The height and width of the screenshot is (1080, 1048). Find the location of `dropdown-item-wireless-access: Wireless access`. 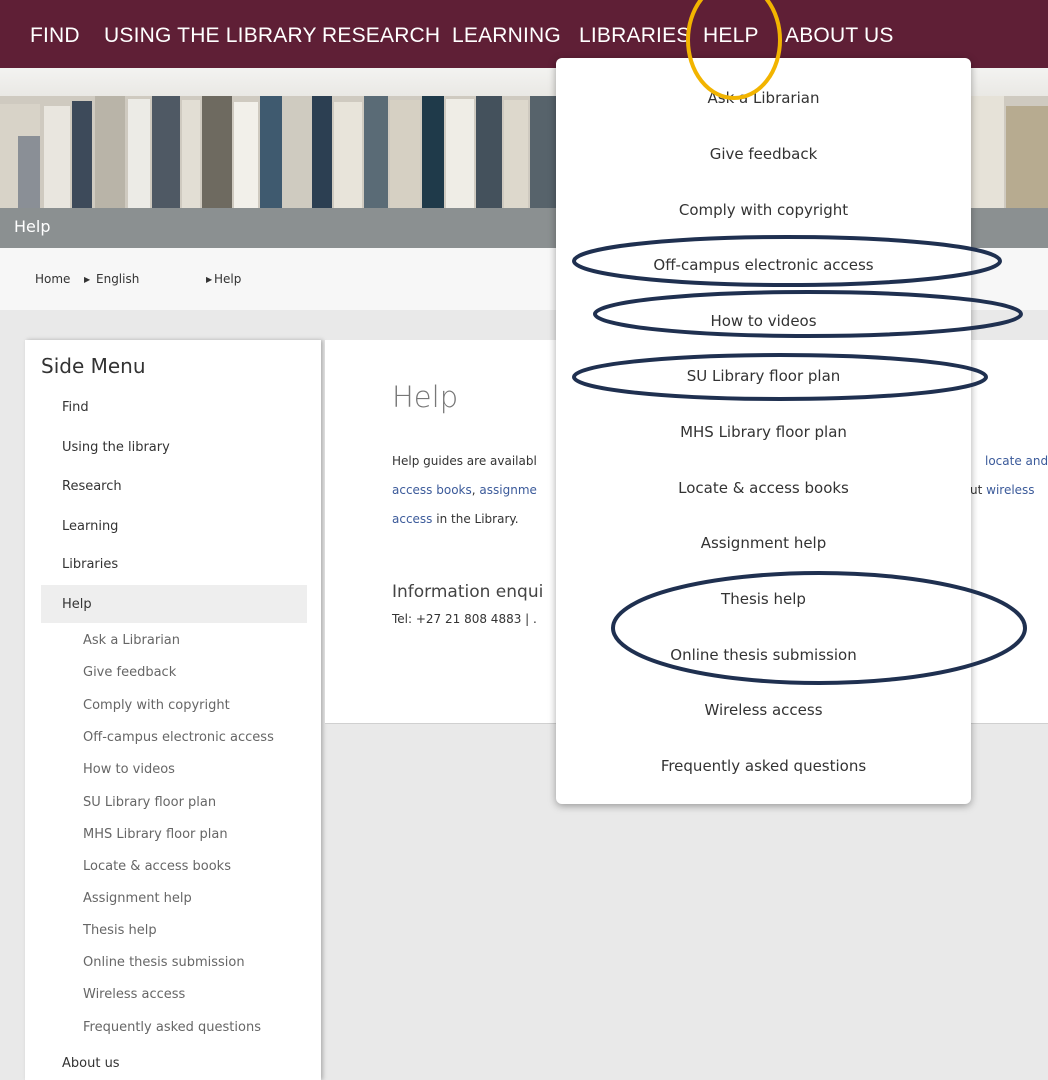

dropdown-item-wireless-access: Wireless access is located at coordinates (763, 710).